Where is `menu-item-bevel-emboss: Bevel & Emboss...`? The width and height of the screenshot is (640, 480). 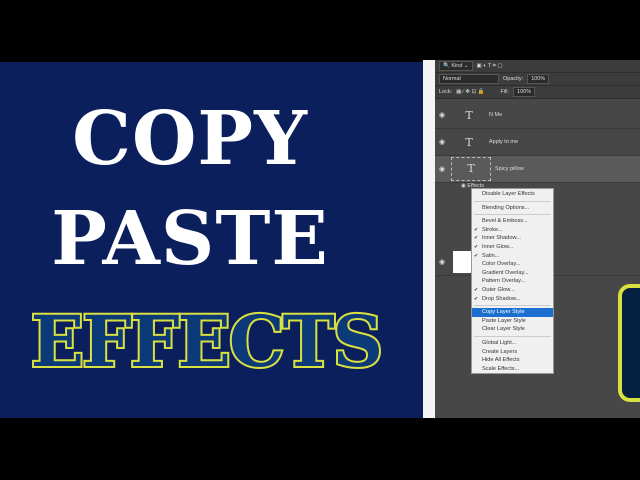
menu-item-bevel-emboss: Bevel & Emboss... is located at coordinates (512, 221).